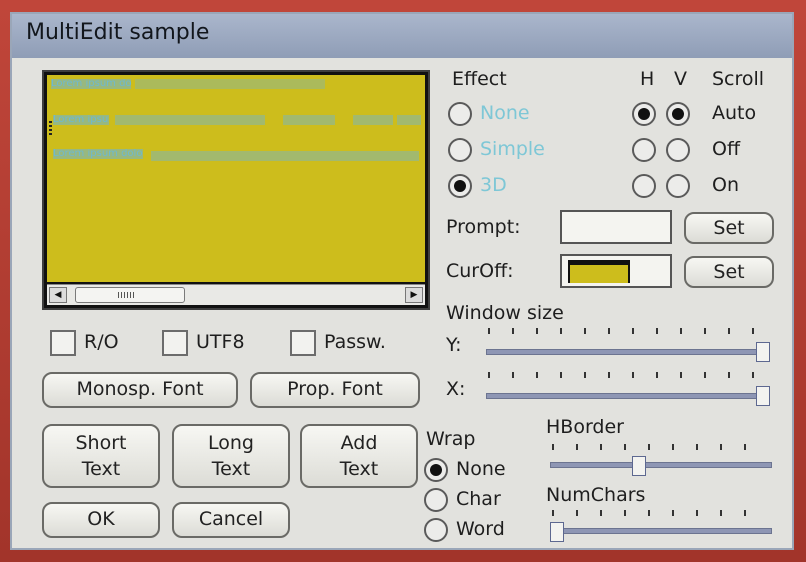  I want to click on prompt-label: Prompt:, so click(483, 227).